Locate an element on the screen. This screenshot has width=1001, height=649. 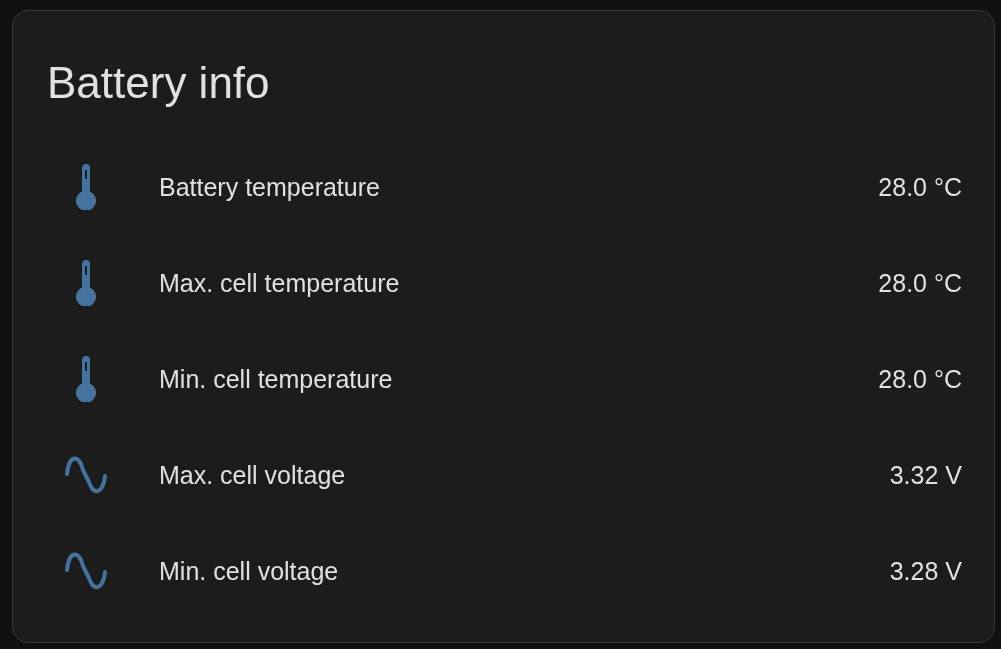
card-title: Battery info is located at coordinates (159, 83).